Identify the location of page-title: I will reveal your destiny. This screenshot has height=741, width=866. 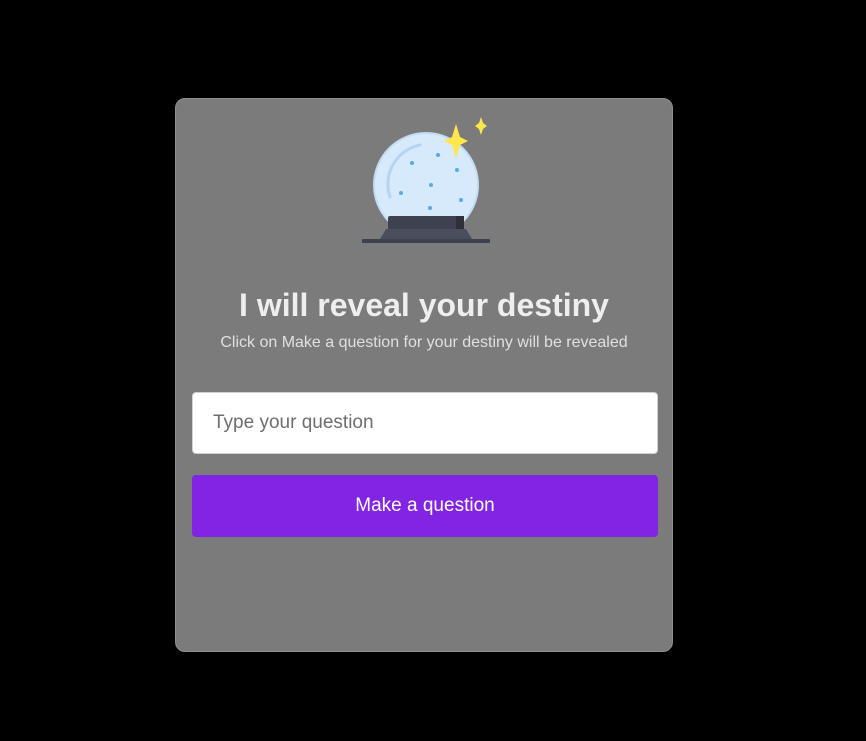
(424, 305).